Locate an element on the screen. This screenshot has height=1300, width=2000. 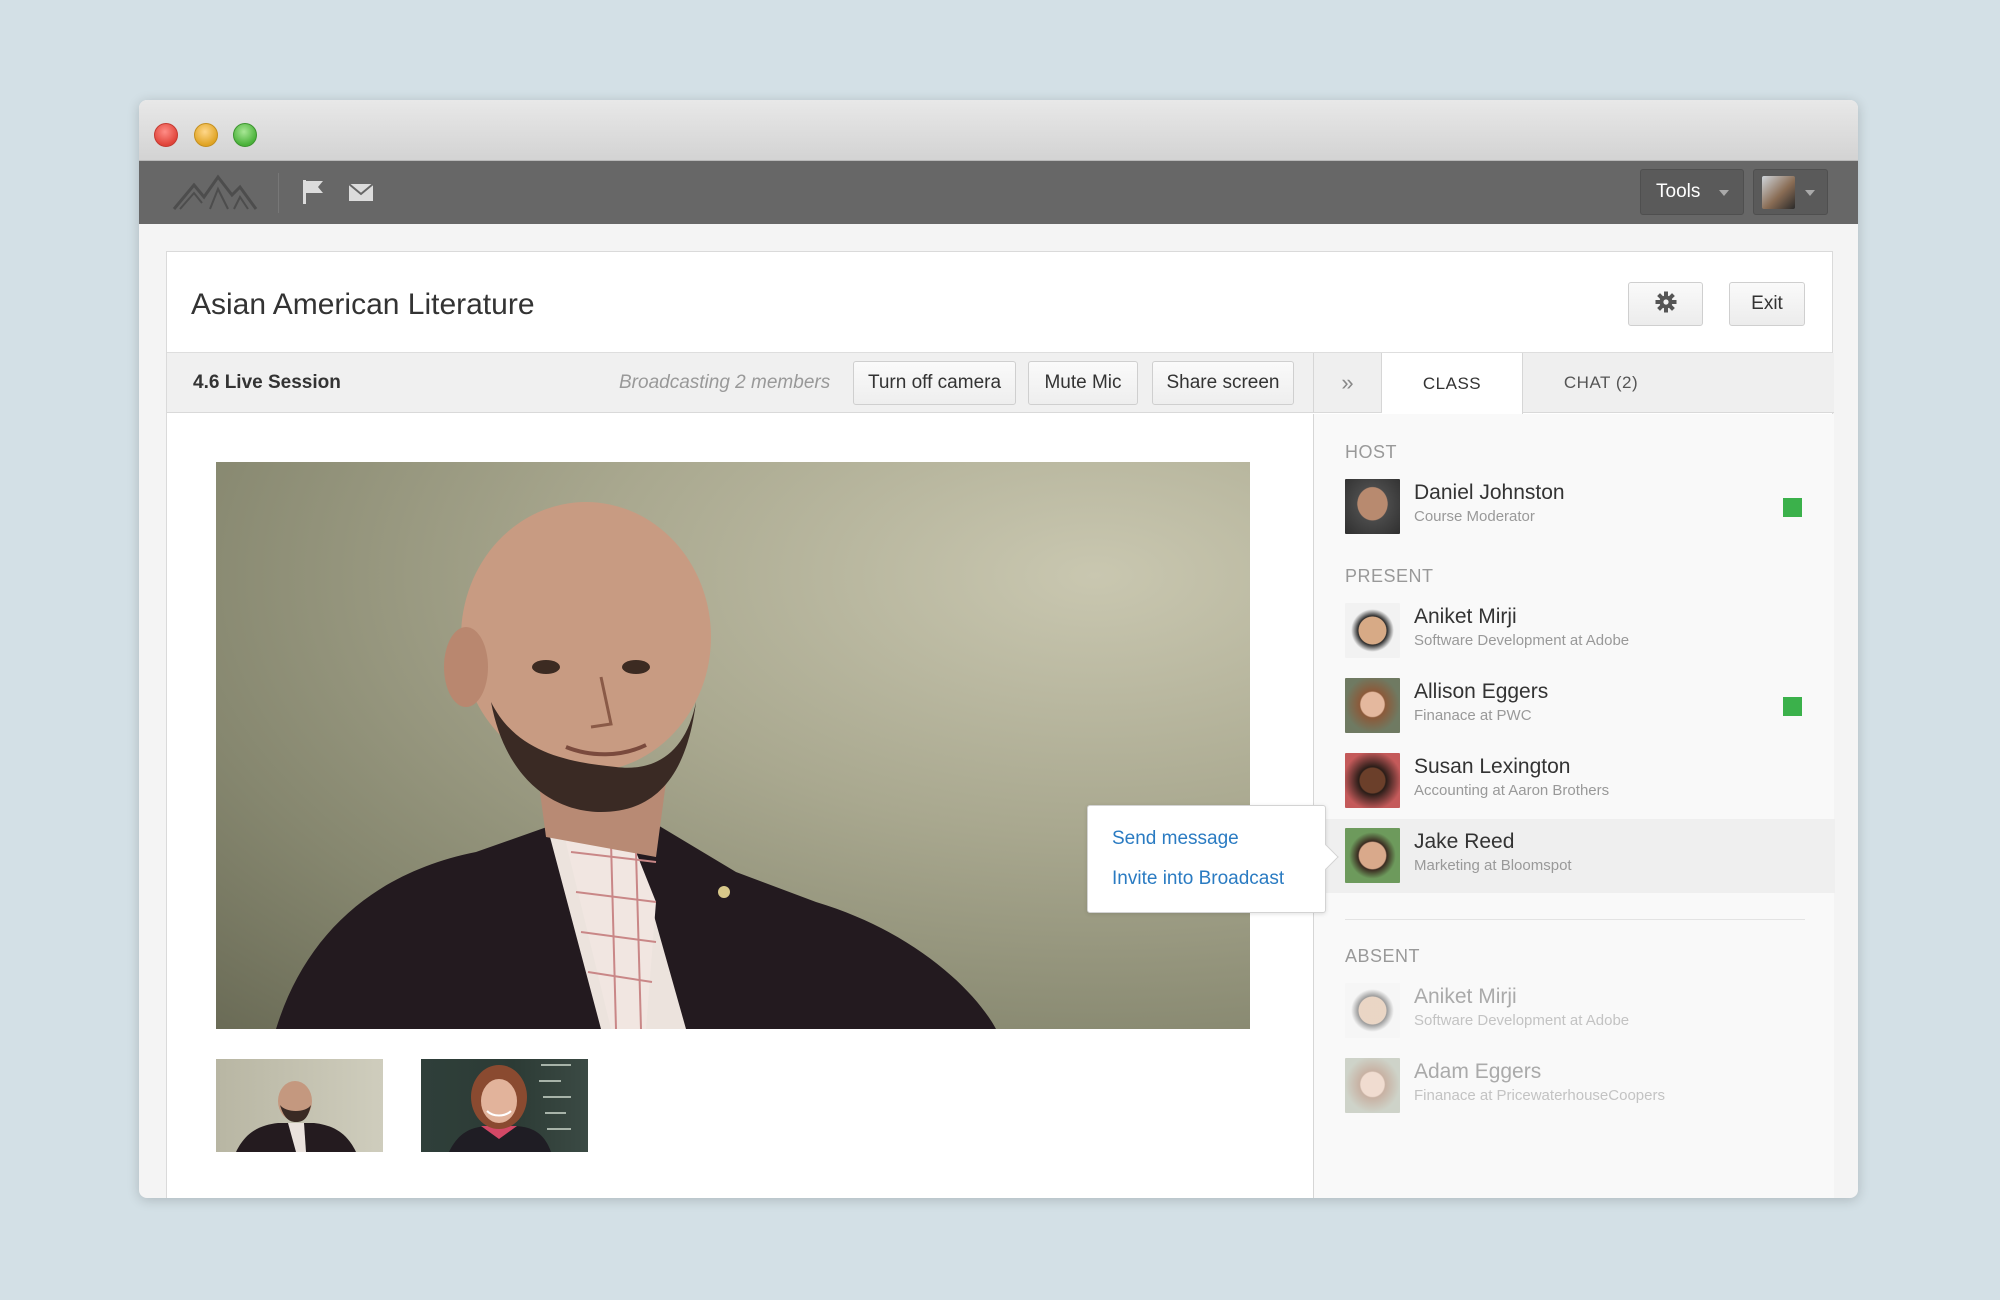
list-item: Jake Reed Marketing at Bloomspot is located at coordinates (1574, 856).